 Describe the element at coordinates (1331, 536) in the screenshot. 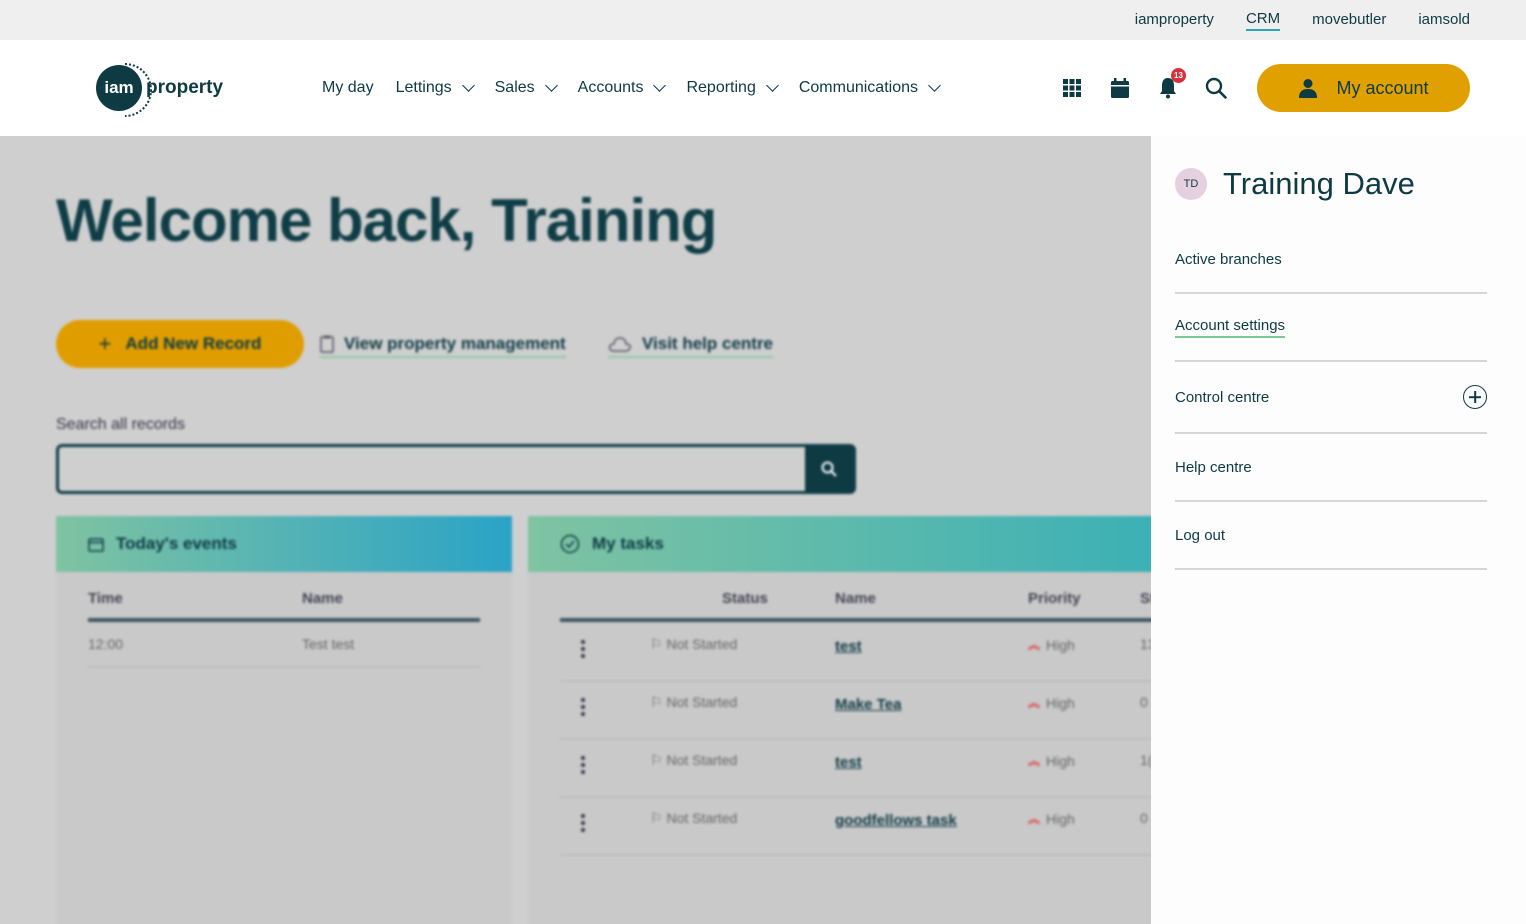

I see `menu-item-log-out: Log out` at that location.